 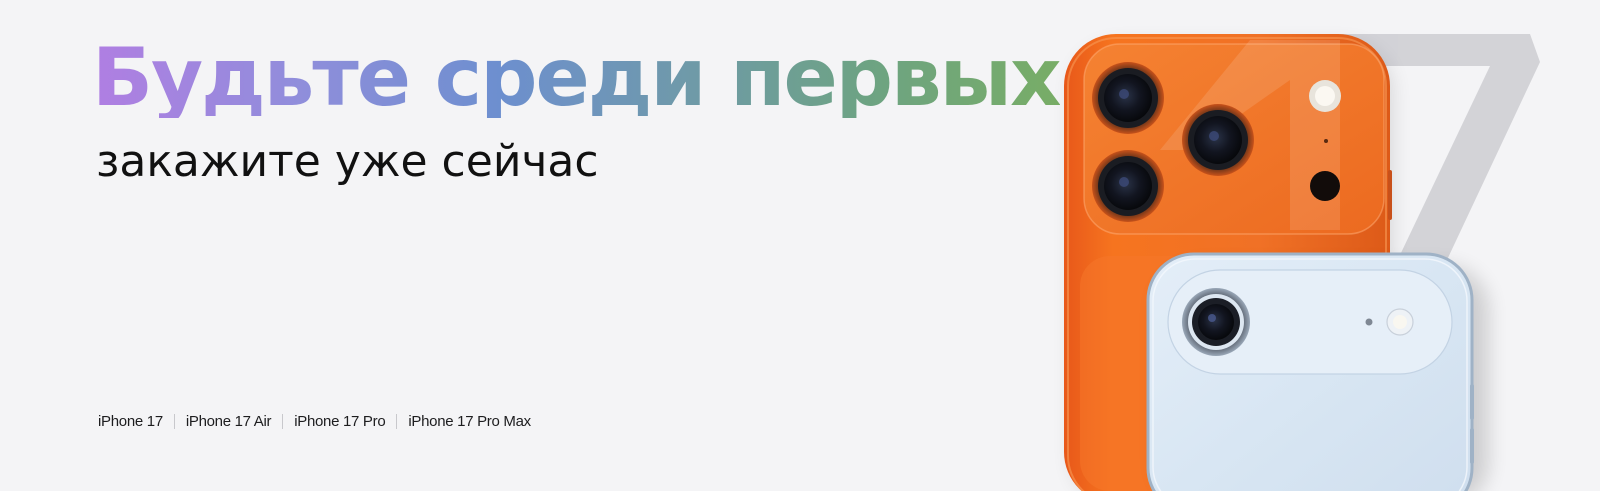 I want to click on blue-lens, so click(x=1216, y=322).